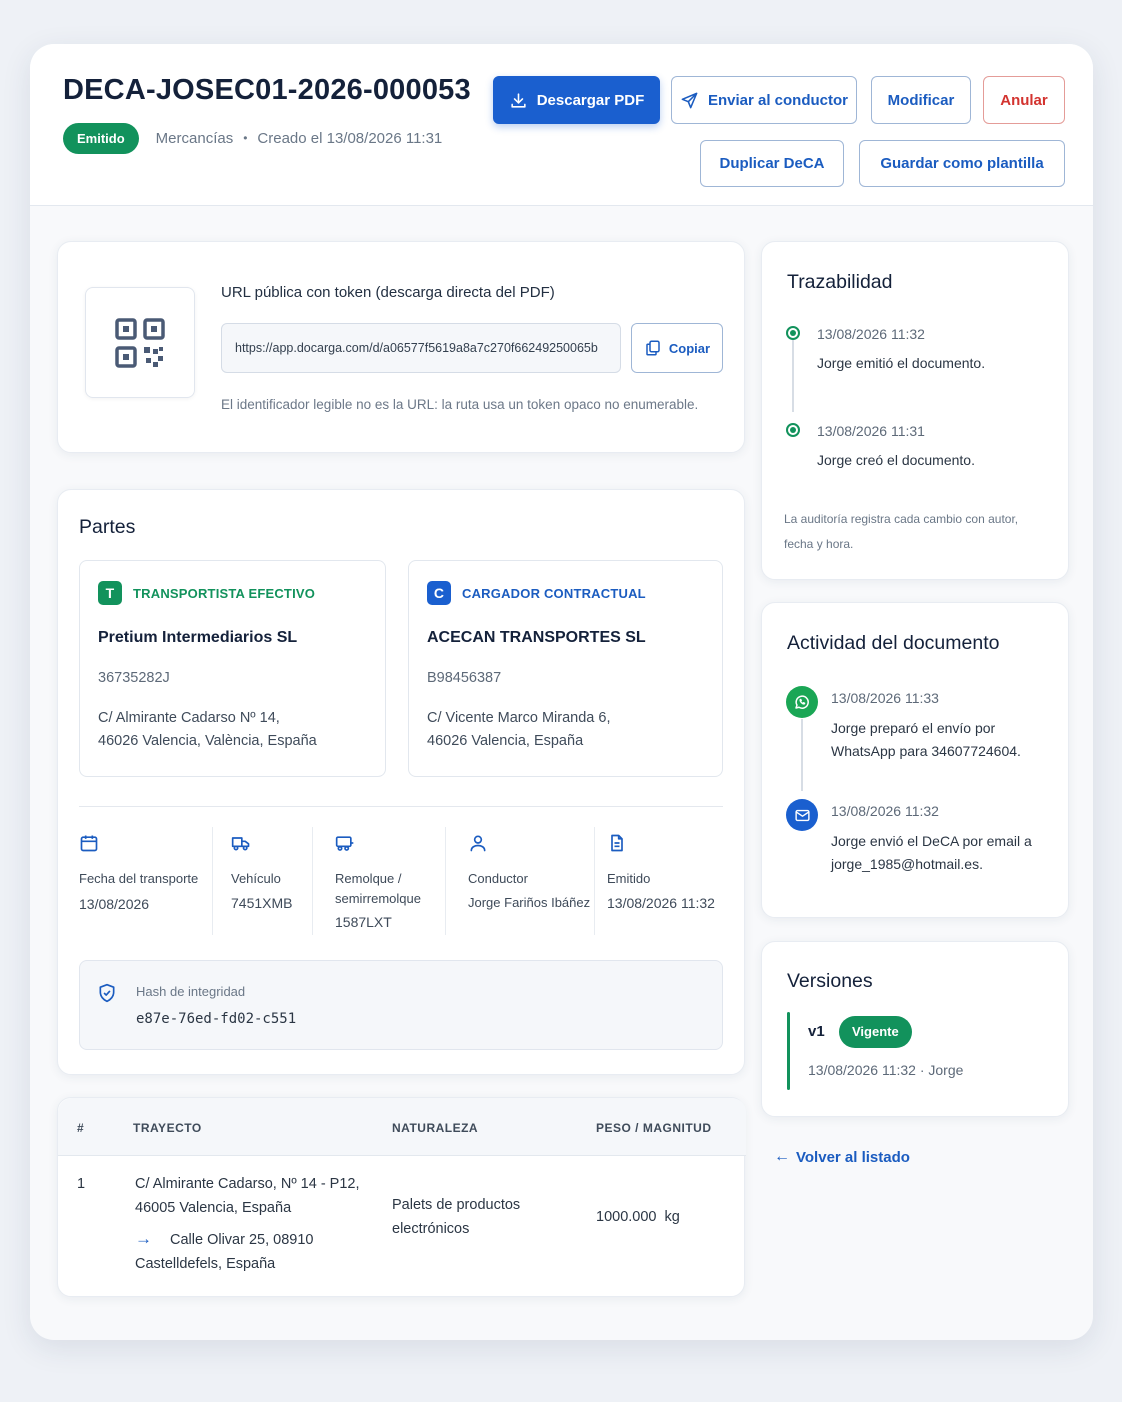 The width and height of the screenshot is (1122, 1402). What do you see at coordinates (240, 844) in the screenshot?
I see `truck-icon` at bounding box center [240, 844].